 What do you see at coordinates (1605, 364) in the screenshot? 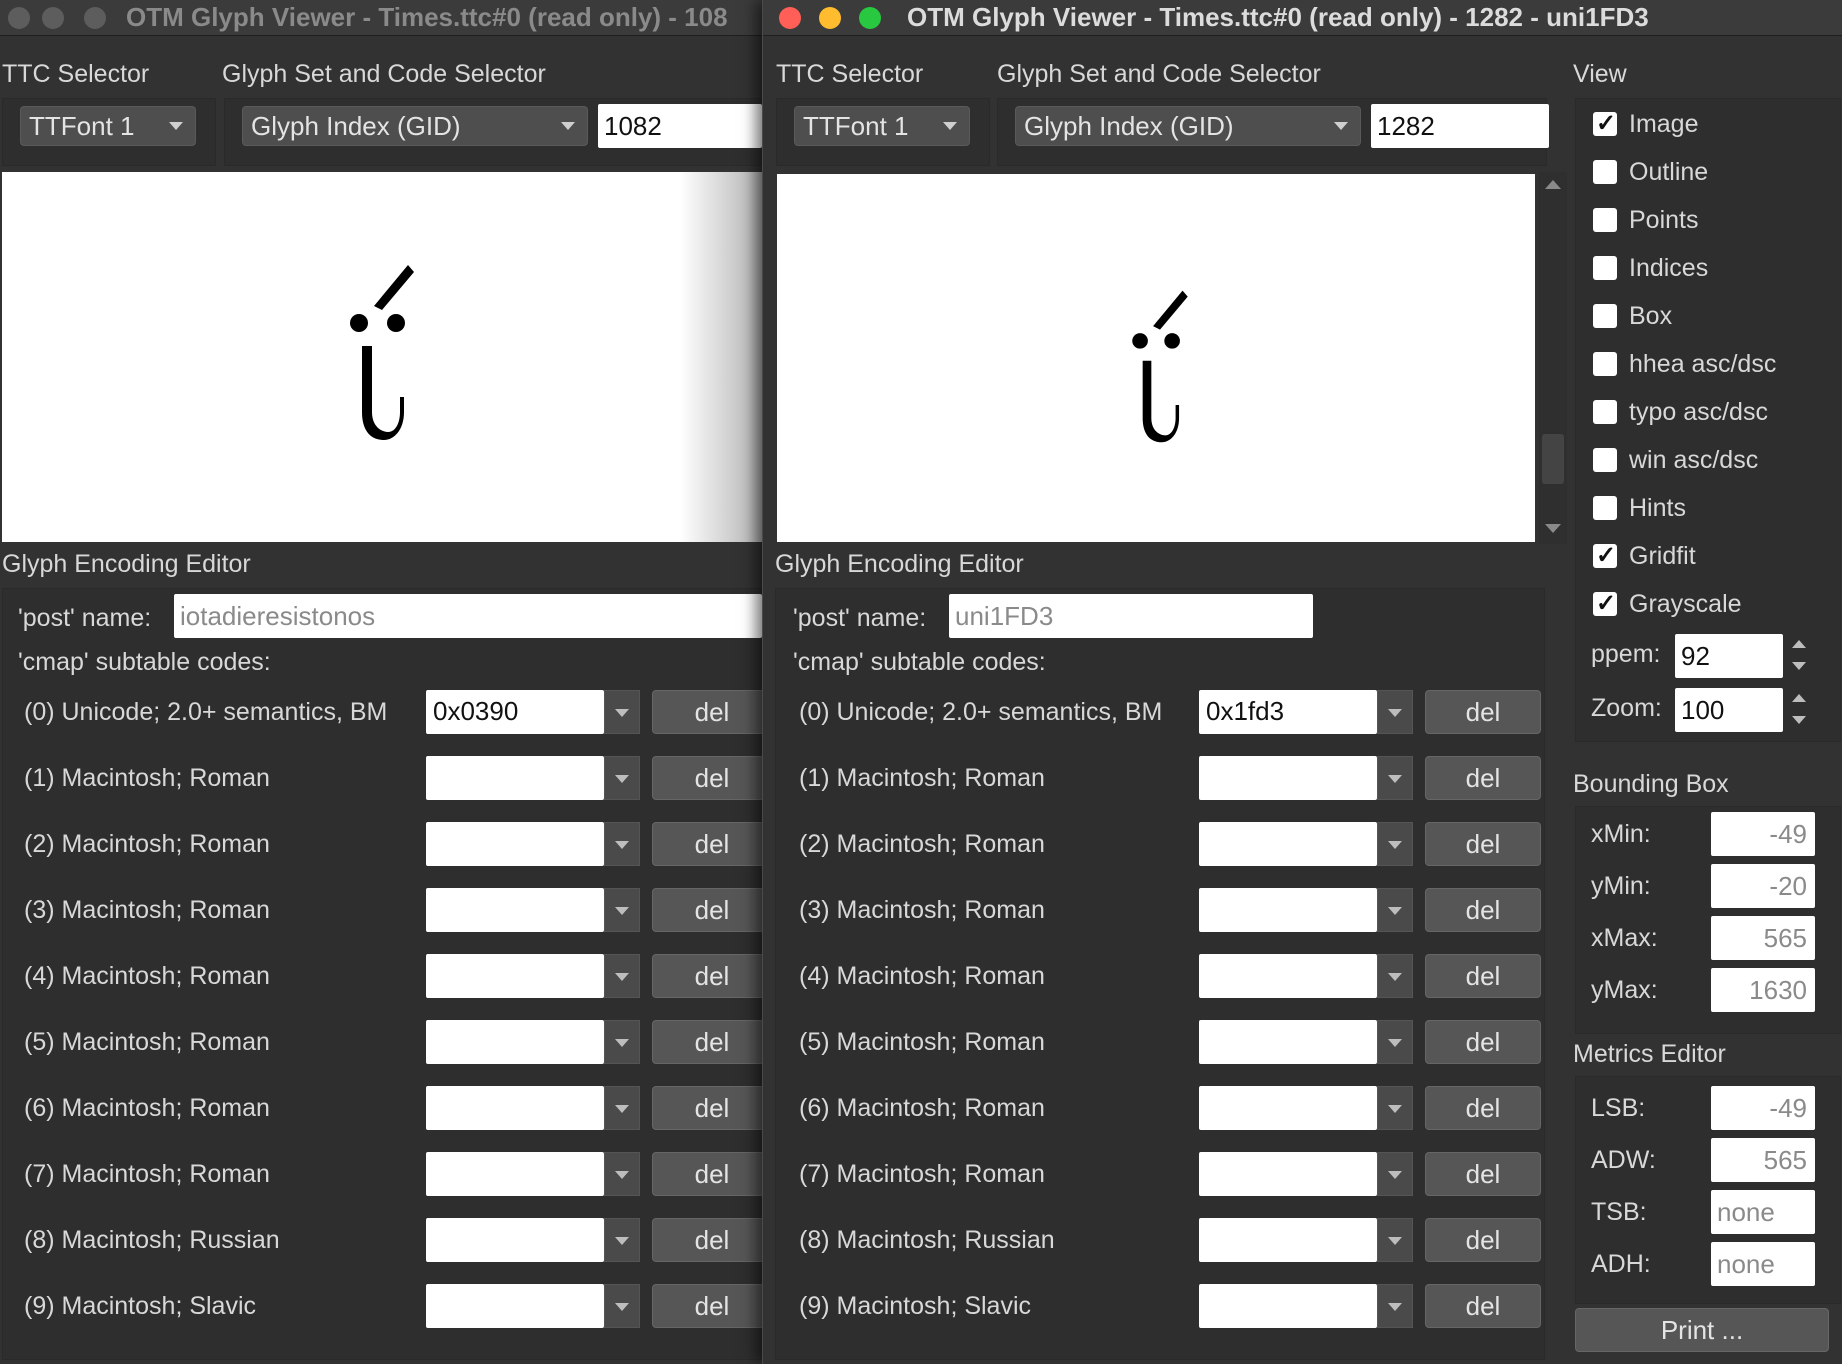
I see `hhea-checkbox` at bounding box center [1605, 364].